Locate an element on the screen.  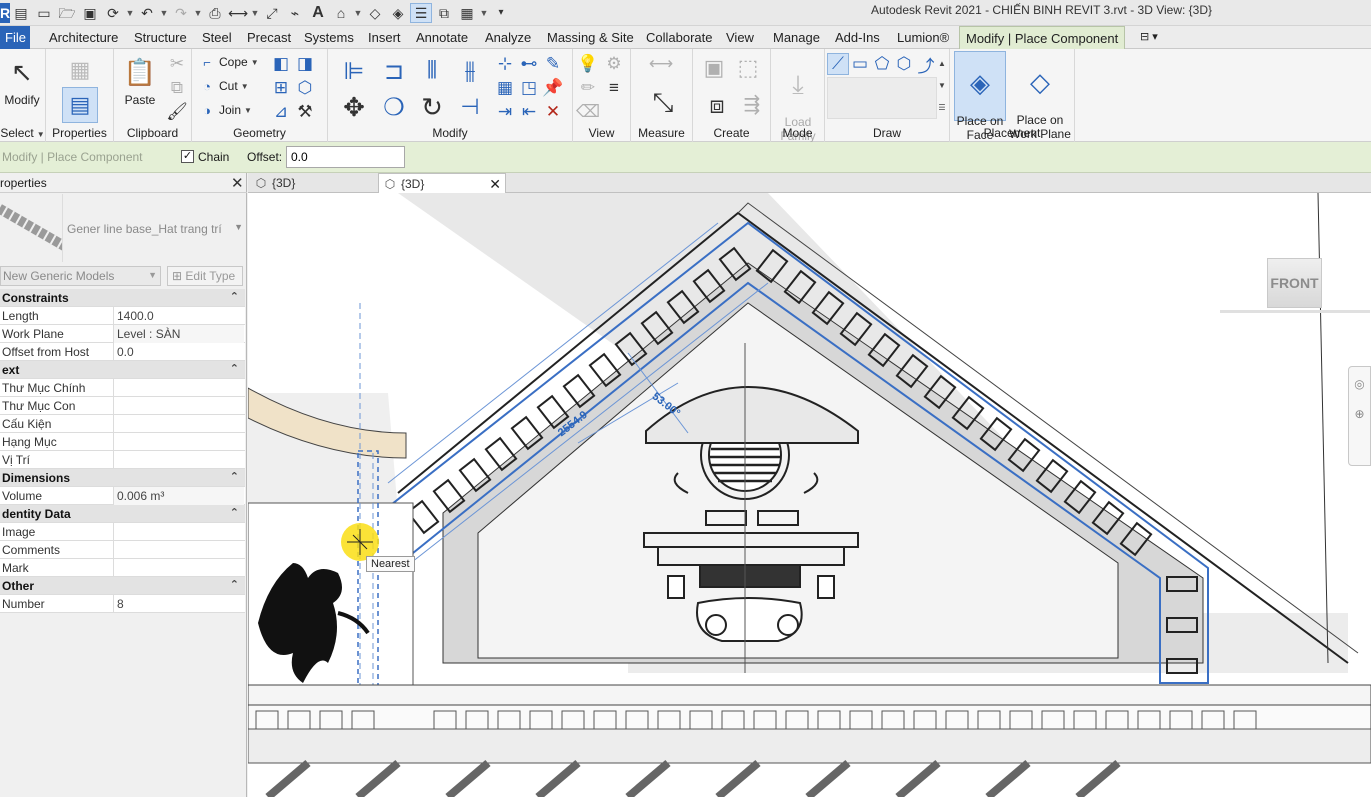
elevation-icon: ◈ is located at coordinates (398, 13).